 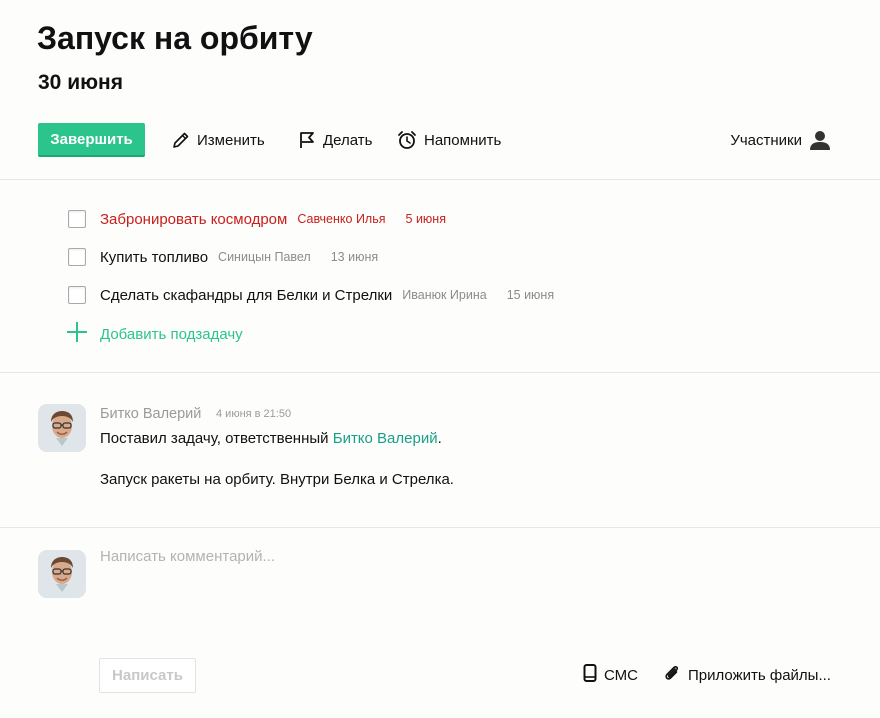 I want to click on comment-text-suffix: ., so click(x=439, y=438).